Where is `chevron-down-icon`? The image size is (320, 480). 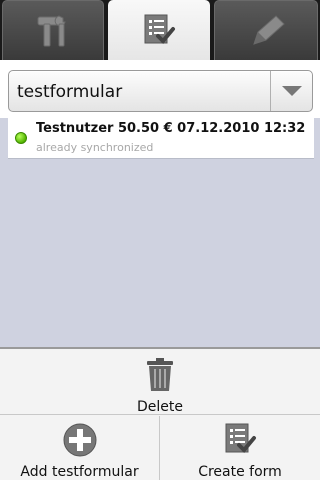
chevron-down-icon is located at coordinates (292, 91).